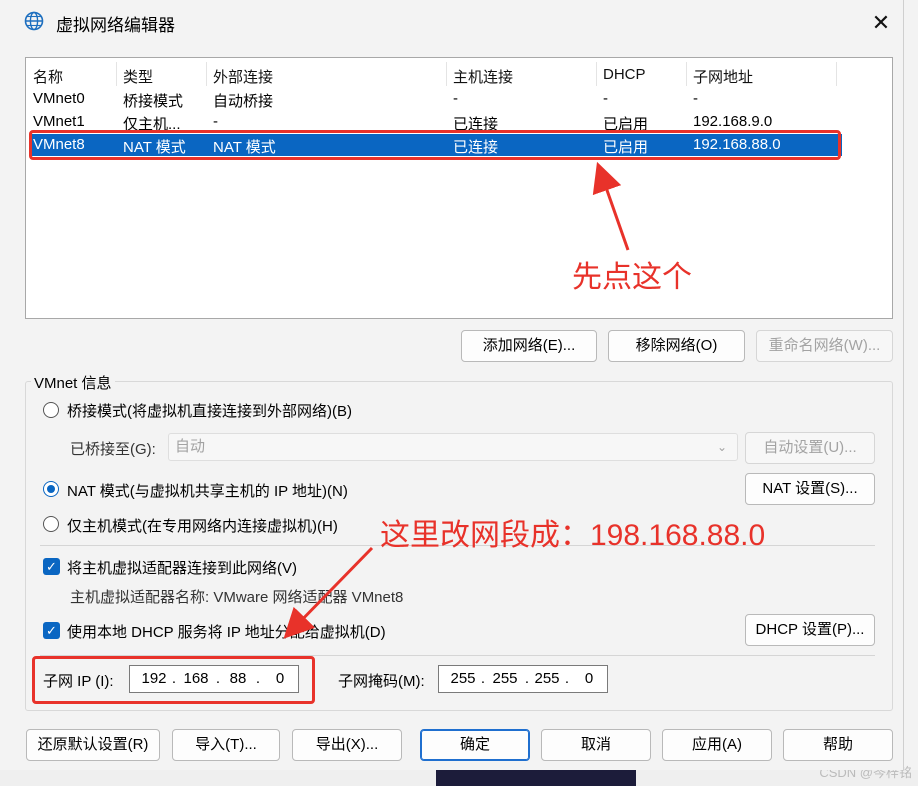  I want to click on chevron-down-icon: ⌄, so click(721, 447).